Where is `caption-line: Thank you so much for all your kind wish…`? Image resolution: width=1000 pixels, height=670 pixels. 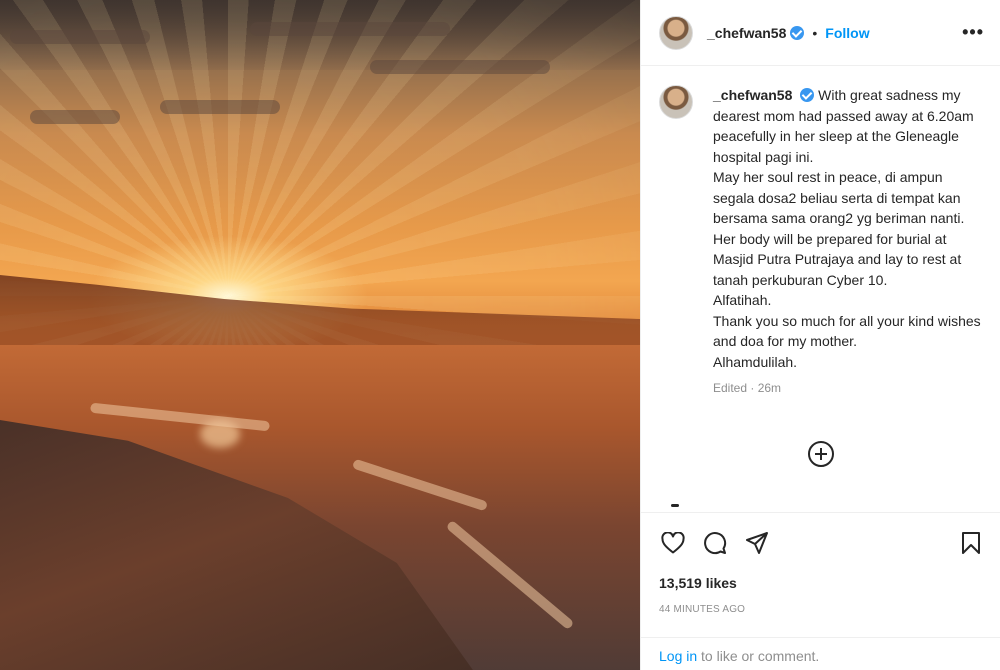 caption-line: Thank you so much for all your kind wish… is located at coordinates (847, 331).